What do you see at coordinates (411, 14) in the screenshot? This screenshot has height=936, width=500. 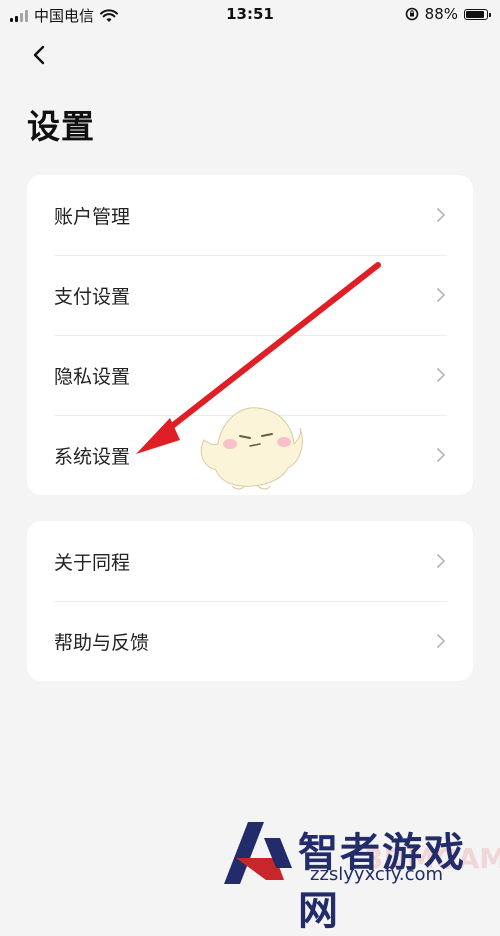 I see `orientation-lock-icon` at bounding box center [411, 14].